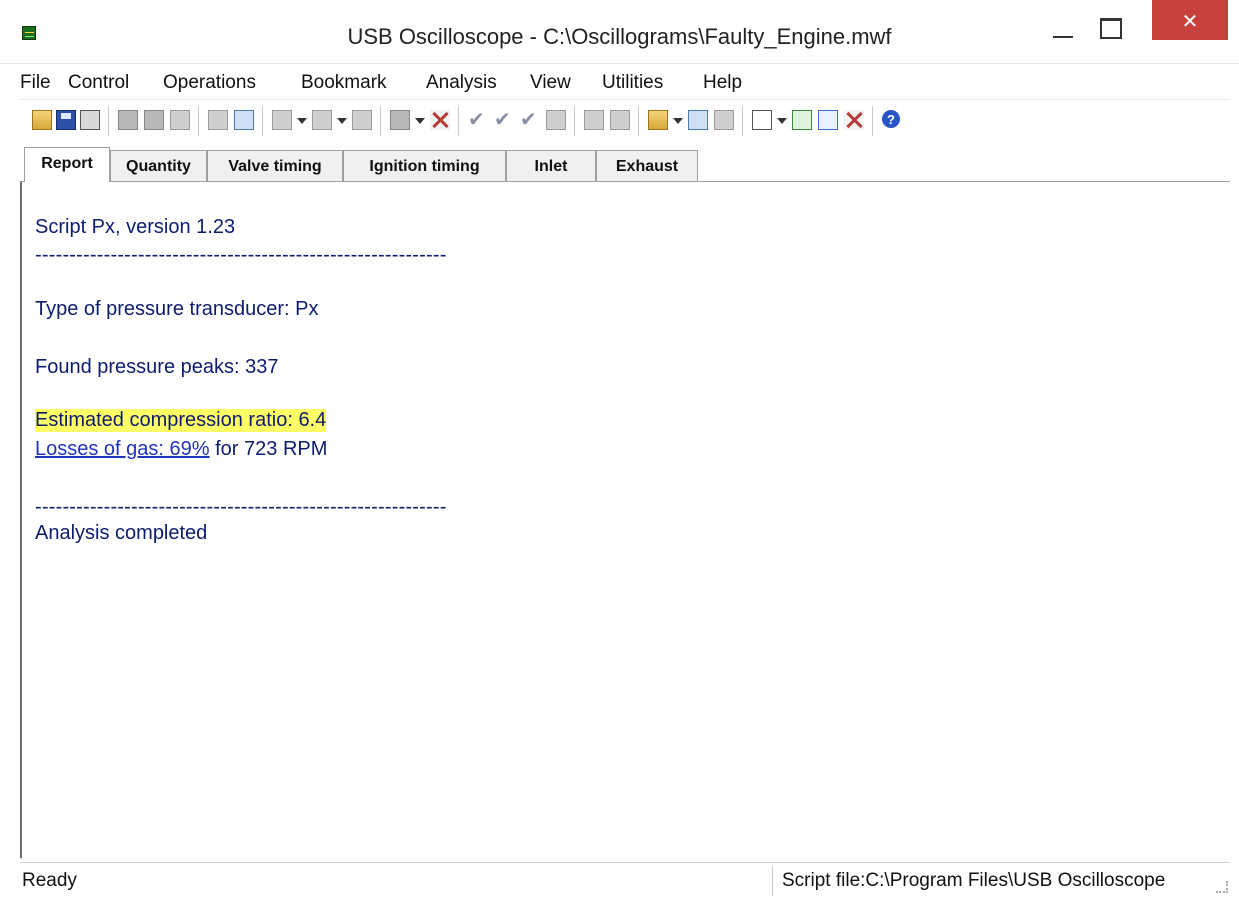  Describe the element at coordinates (424, 165) in the screenshot. I see `tab-ignition-timing: Ignition timing` at that location.